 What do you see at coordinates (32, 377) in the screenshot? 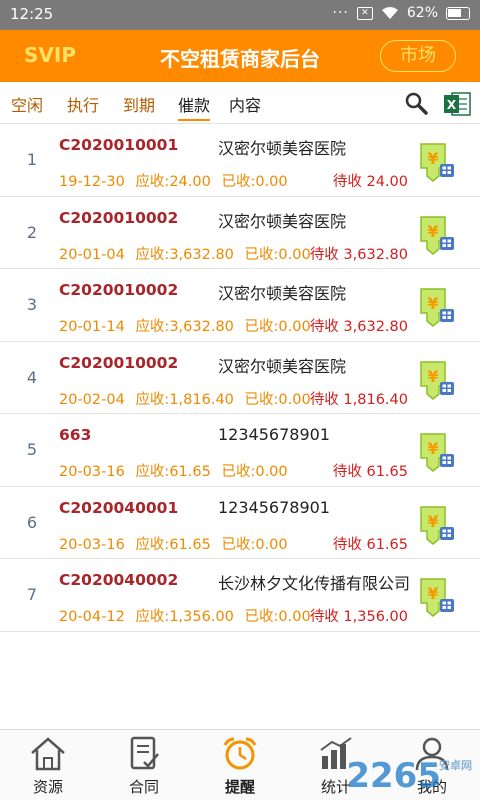
I see `row-index: 4` at bounding box center [32, 377].